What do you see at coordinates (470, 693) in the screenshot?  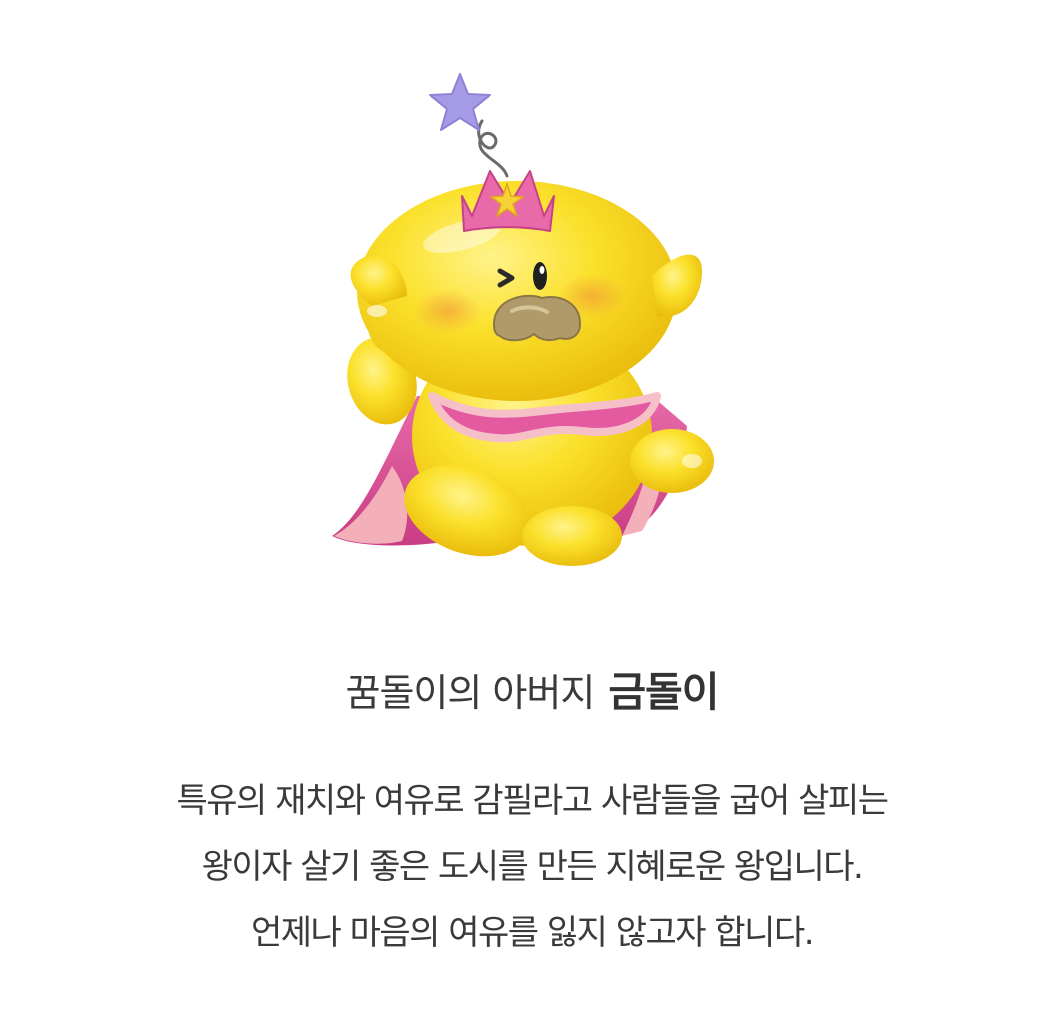 I see `intro-prefix: 꿈돌이의 아버지` at bounding box center [470, 693].